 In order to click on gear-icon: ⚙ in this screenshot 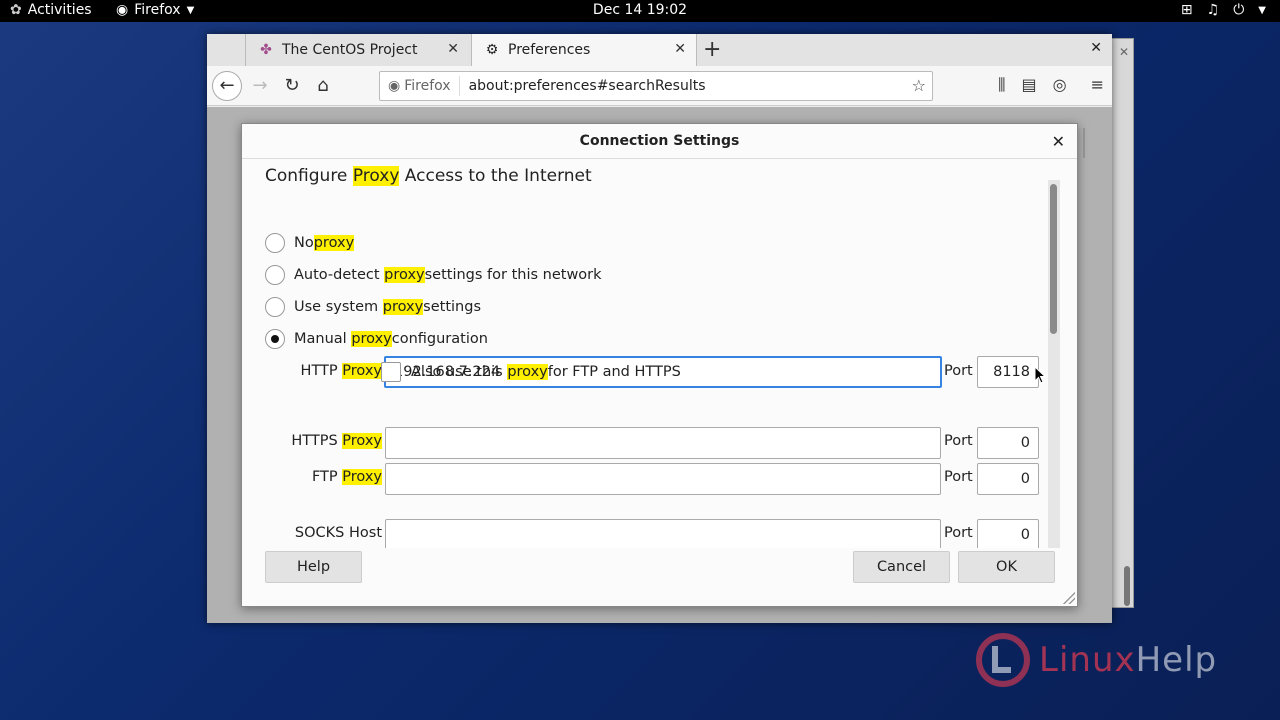, I will do `click(492, 50)`.